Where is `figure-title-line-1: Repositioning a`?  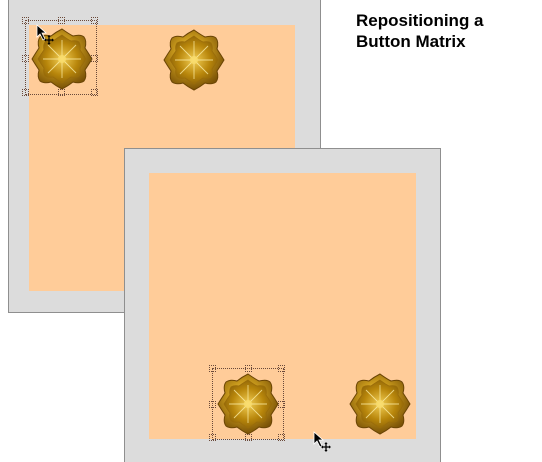 figure-title-line-1: Repositioning a is located at coordinates (420, 20).